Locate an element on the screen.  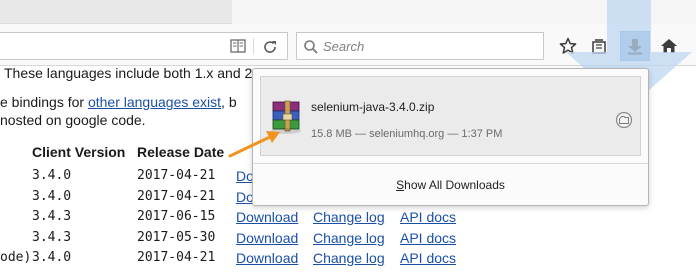
reload-icon is located at coordinates (270, 47).